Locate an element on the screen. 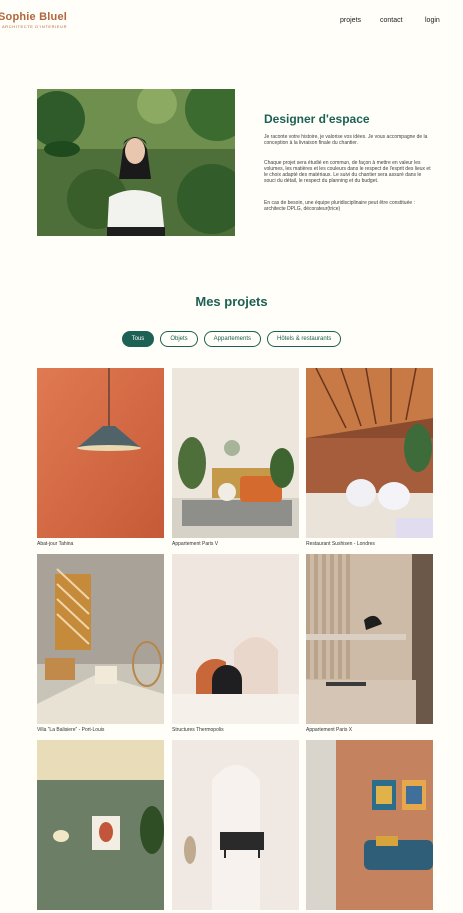  project-card: Appartement Paris V is located at coordinates (235, 457).